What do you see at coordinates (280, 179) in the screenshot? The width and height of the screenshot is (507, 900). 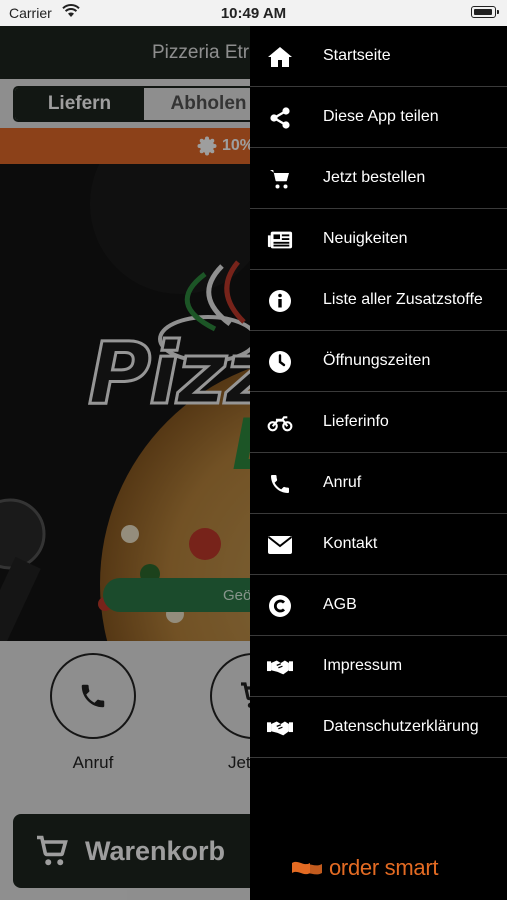 I see `cart-icon` at bounding box center [280, 179].